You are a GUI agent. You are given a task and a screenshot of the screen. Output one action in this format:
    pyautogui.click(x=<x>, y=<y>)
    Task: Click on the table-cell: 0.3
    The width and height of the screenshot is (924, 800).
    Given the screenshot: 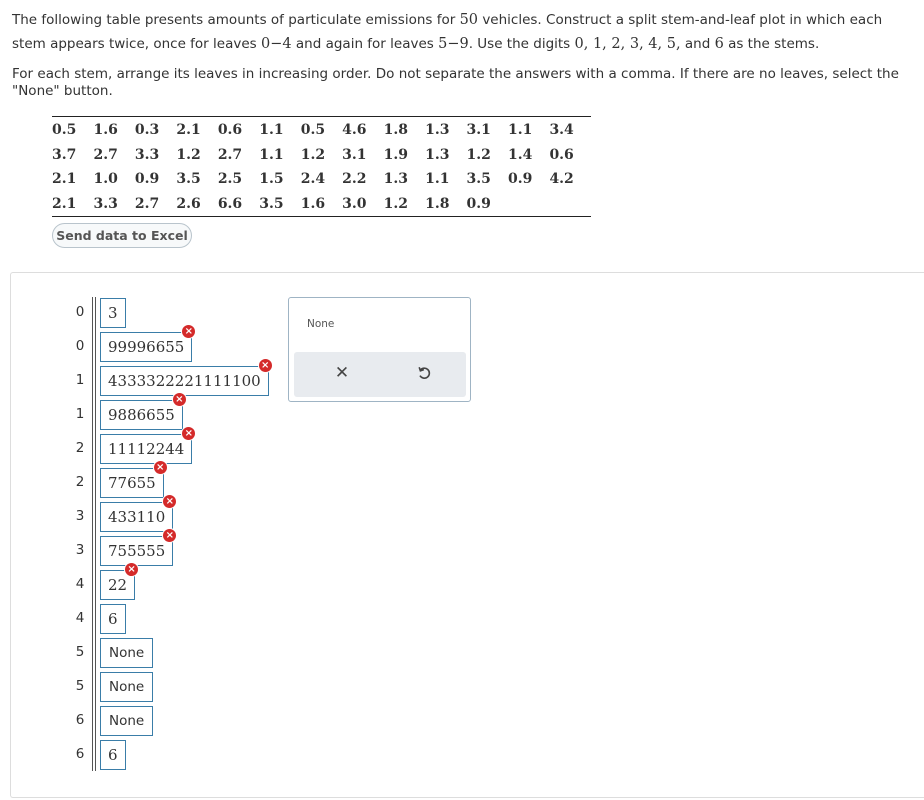 What is the action you would take?
    pyautogui.click(x=147, y=130)
    